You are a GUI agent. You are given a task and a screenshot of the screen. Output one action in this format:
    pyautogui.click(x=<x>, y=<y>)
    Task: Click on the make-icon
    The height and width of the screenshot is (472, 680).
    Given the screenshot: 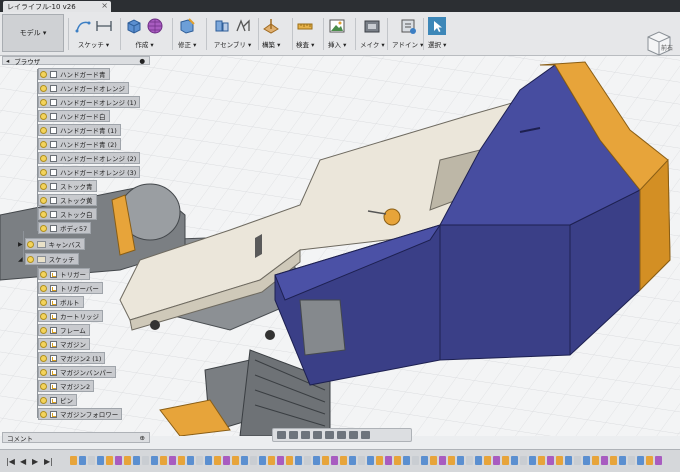 What is the action you would take?
    pyautogui.click(x=372, y=26)
    